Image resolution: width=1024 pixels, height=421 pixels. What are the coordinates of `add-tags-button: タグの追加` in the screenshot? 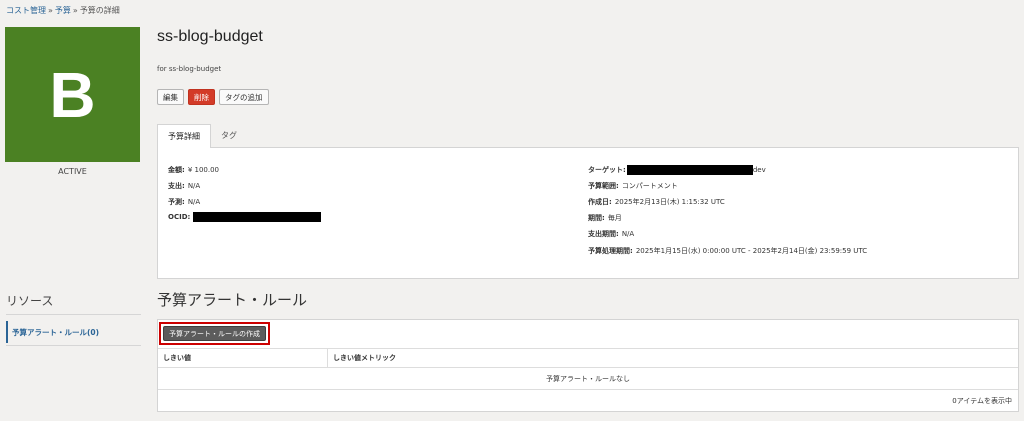 It's located at (244, 97).